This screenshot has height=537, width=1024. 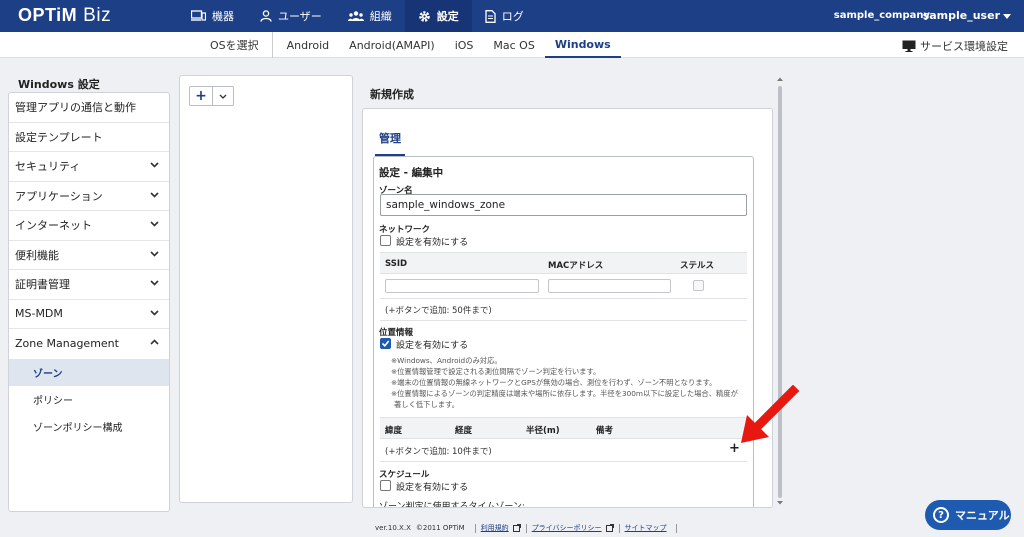 What do you see at coordinates (89, 167) in the screenshot?
I see `sidebar-item-security: セキュリティ` at bounding box center [89, 167].